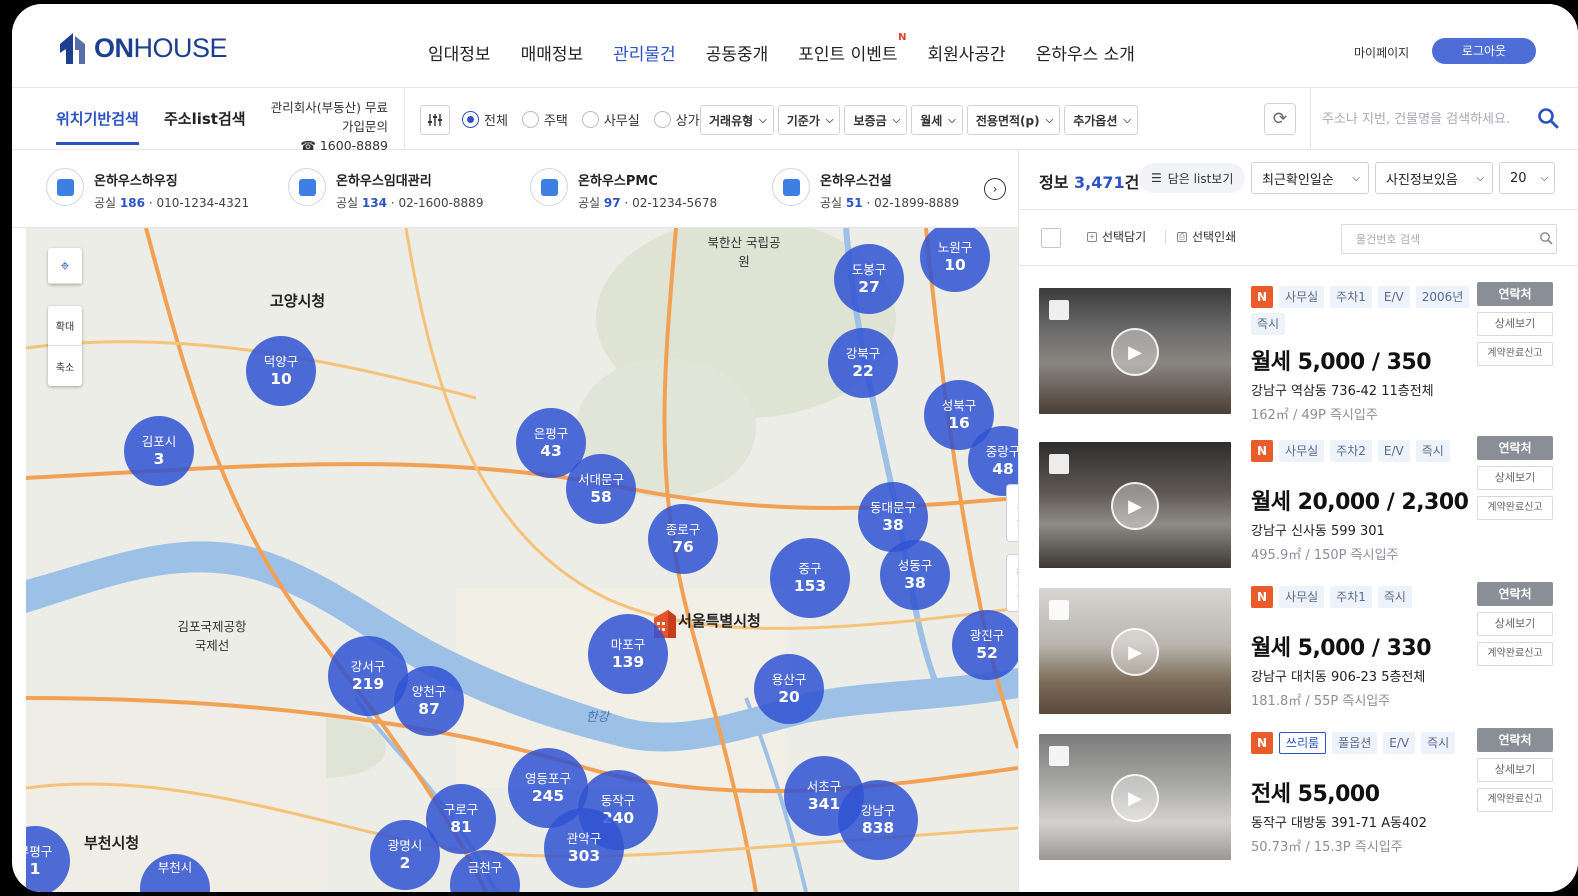 Image resolution: width=1578 pixels, height=896 pixels. Describe the element at coordinates (65, 366) in the screenshot. I see `zoom-out-button: 축소` at that location.